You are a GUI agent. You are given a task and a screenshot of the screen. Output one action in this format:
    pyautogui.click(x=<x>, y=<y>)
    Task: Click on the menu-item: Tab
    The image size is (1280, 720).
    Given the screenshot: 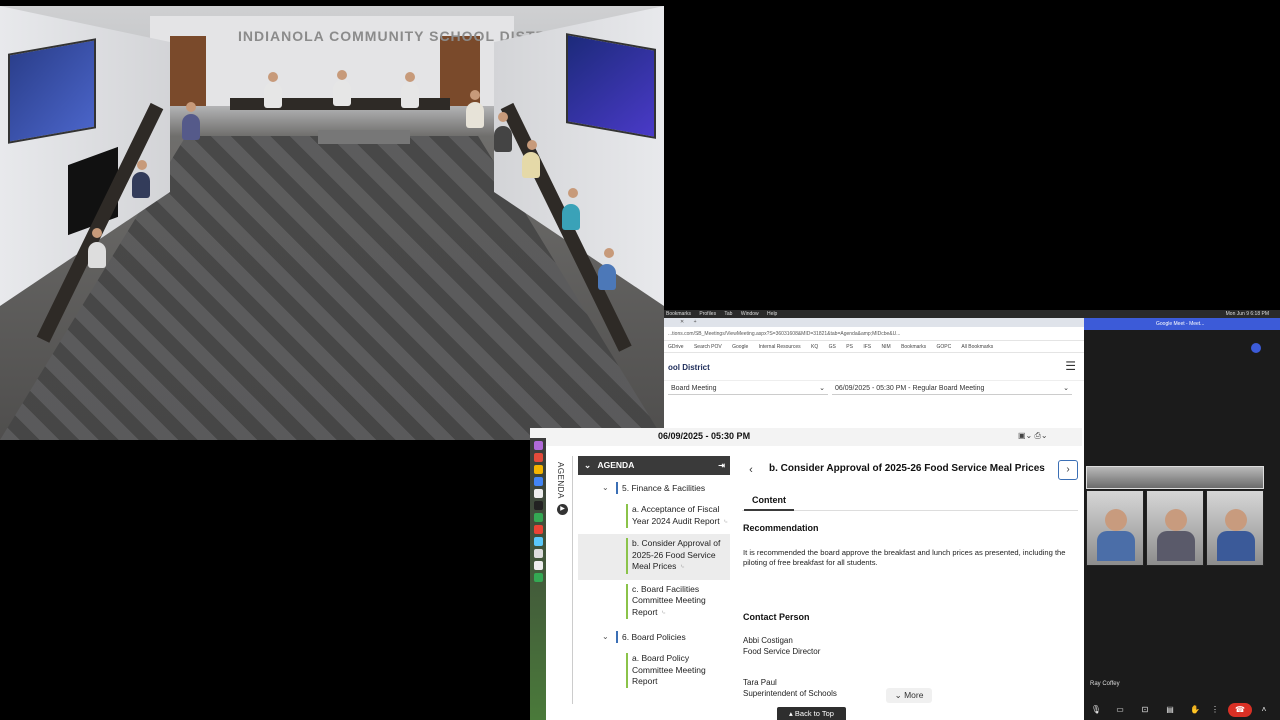 What is the action you would take?
    pyautogui.click(x=728, y=314)
    